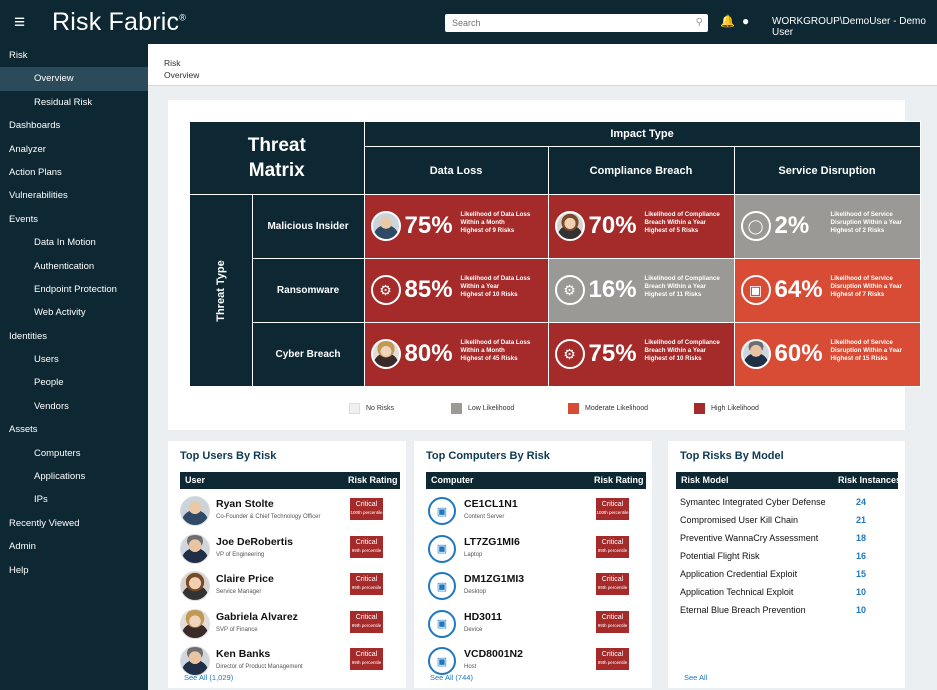 The width and height of the screenshot is (937, 690). I want to click on sidebar-item-action-plans: Action Plans, so click(74, 172).